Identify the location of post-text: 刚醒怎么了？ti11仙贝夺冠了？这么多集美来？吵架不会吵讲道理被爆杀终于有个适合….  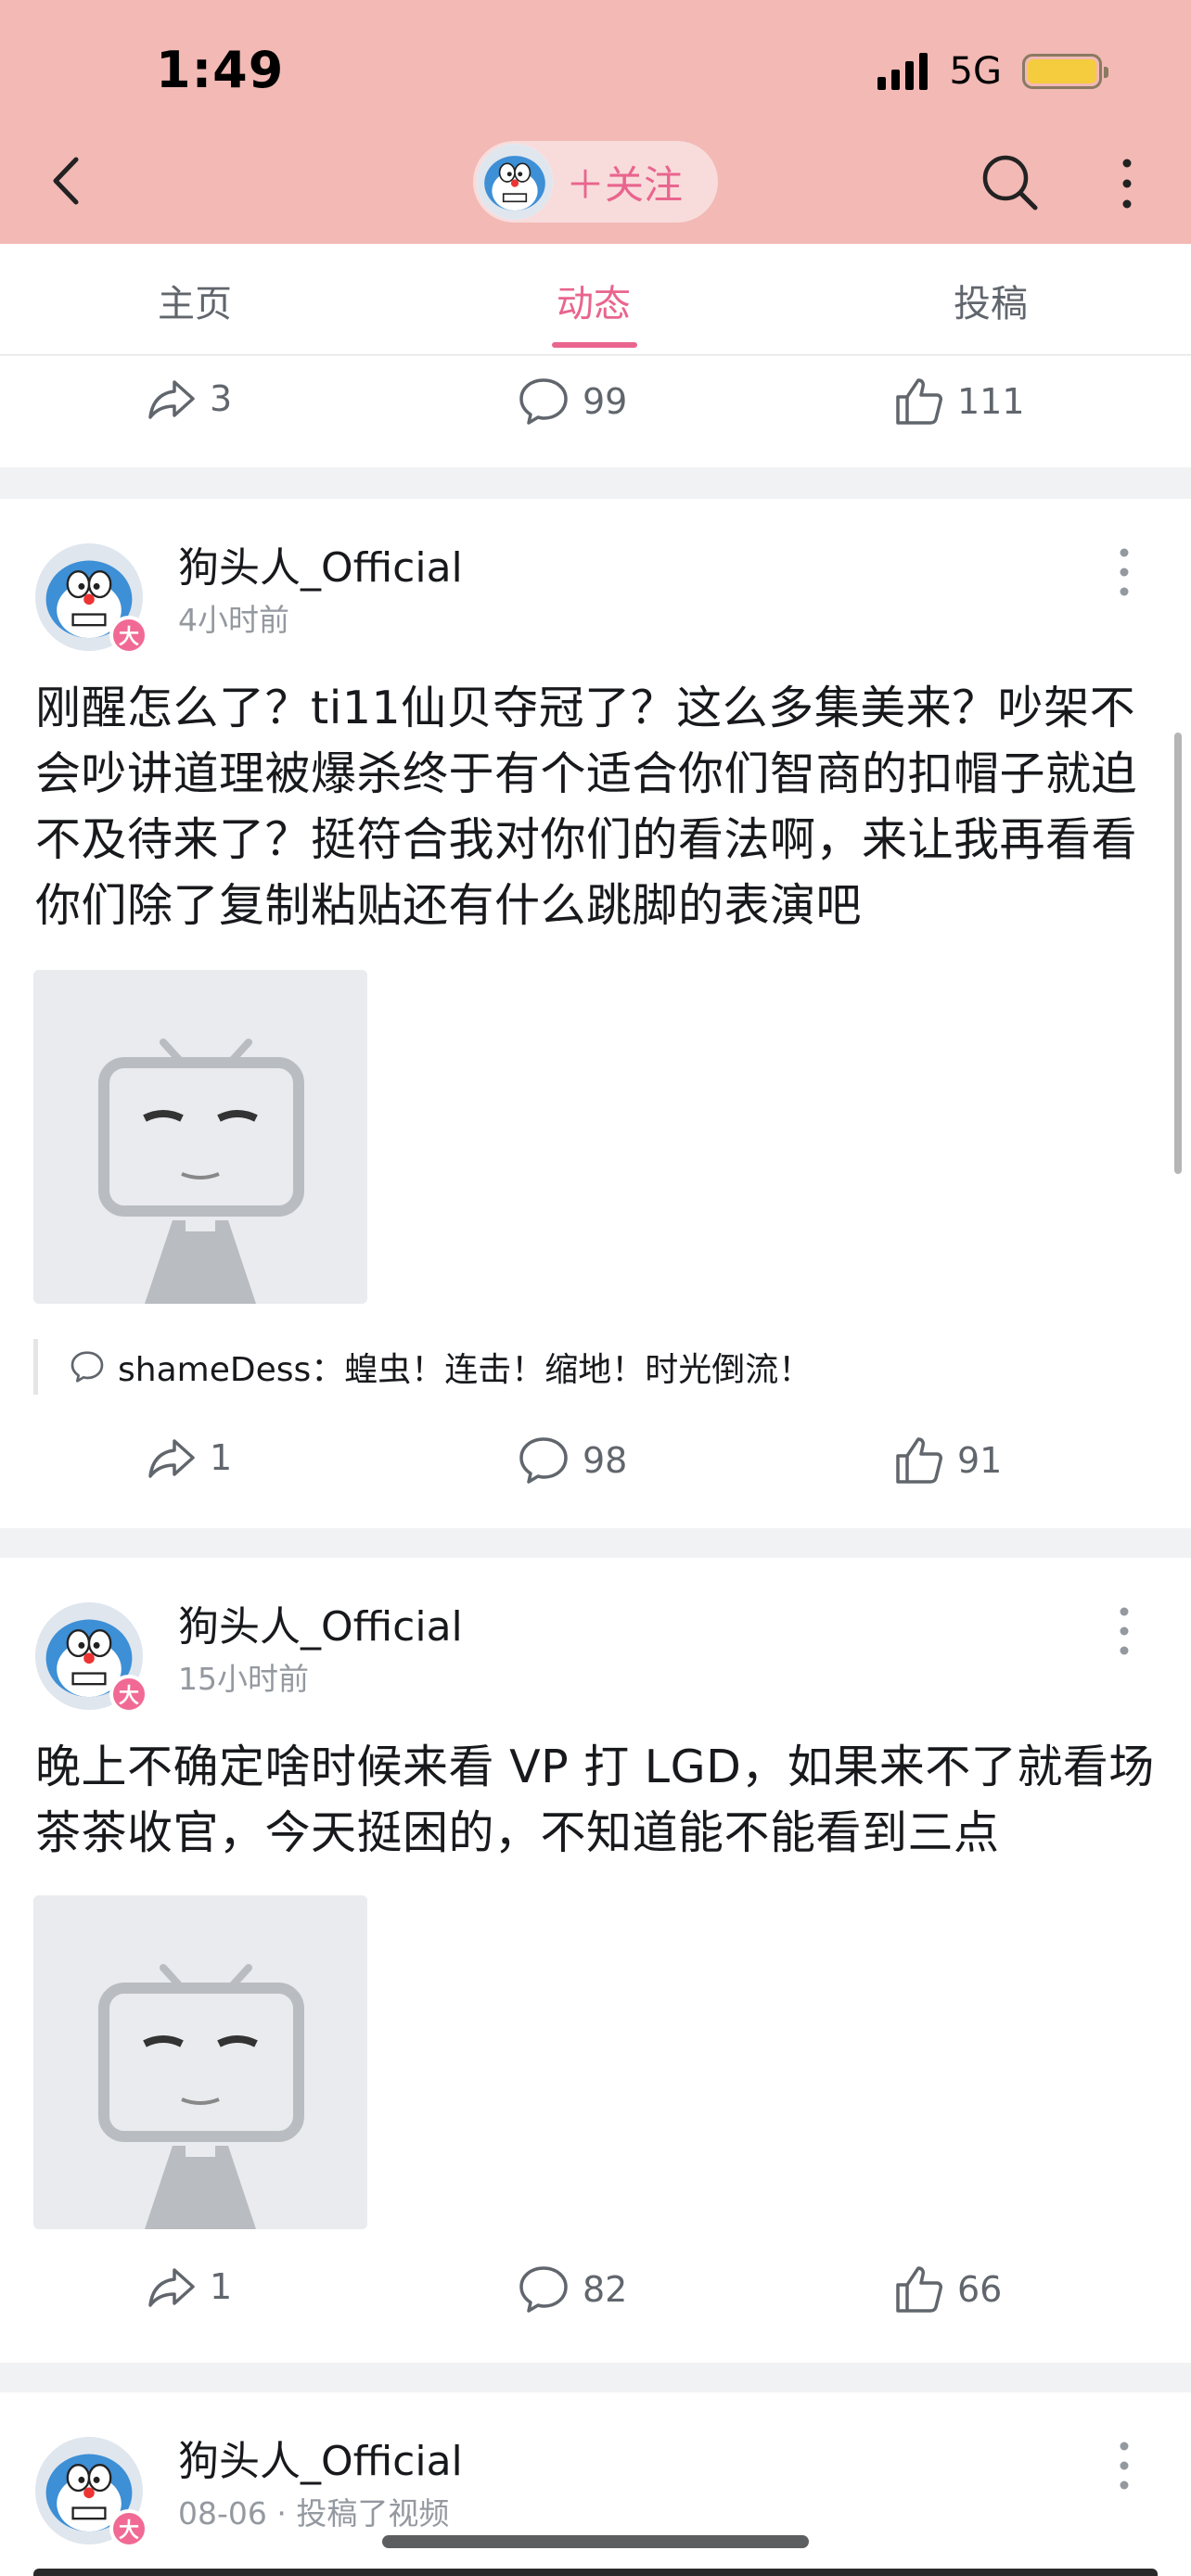
(586, 807).